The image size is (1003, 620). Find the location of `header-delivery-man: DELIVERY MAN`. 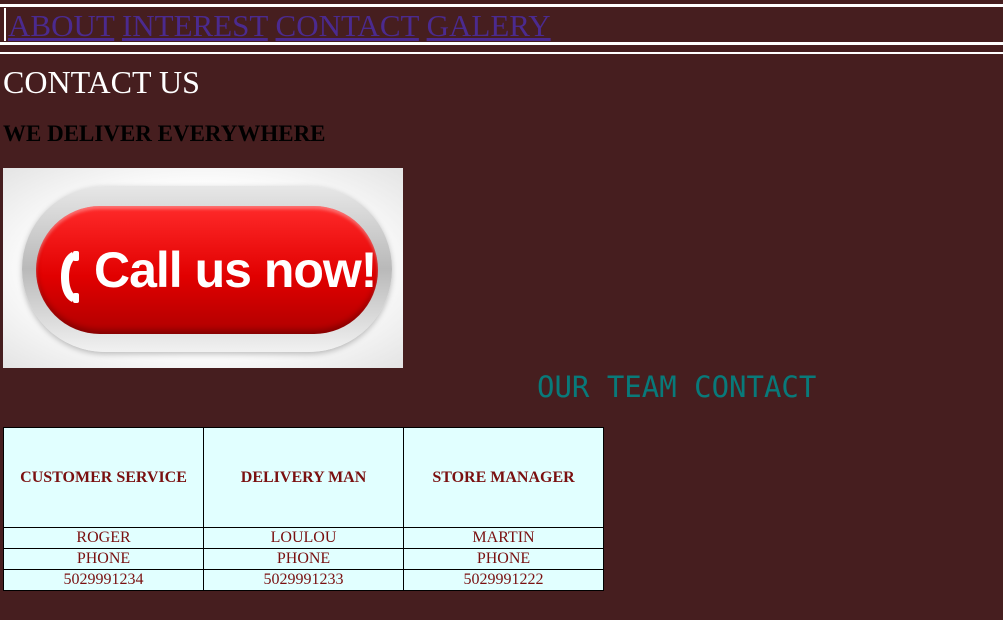

header-delivery-man: DELIVERY MAN is located at coordinates (304, 477).